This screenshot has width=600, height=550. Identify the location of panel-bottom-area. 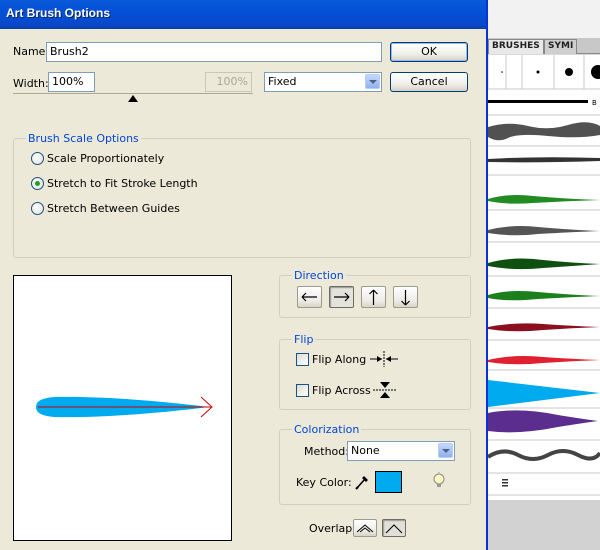
(544, 525).